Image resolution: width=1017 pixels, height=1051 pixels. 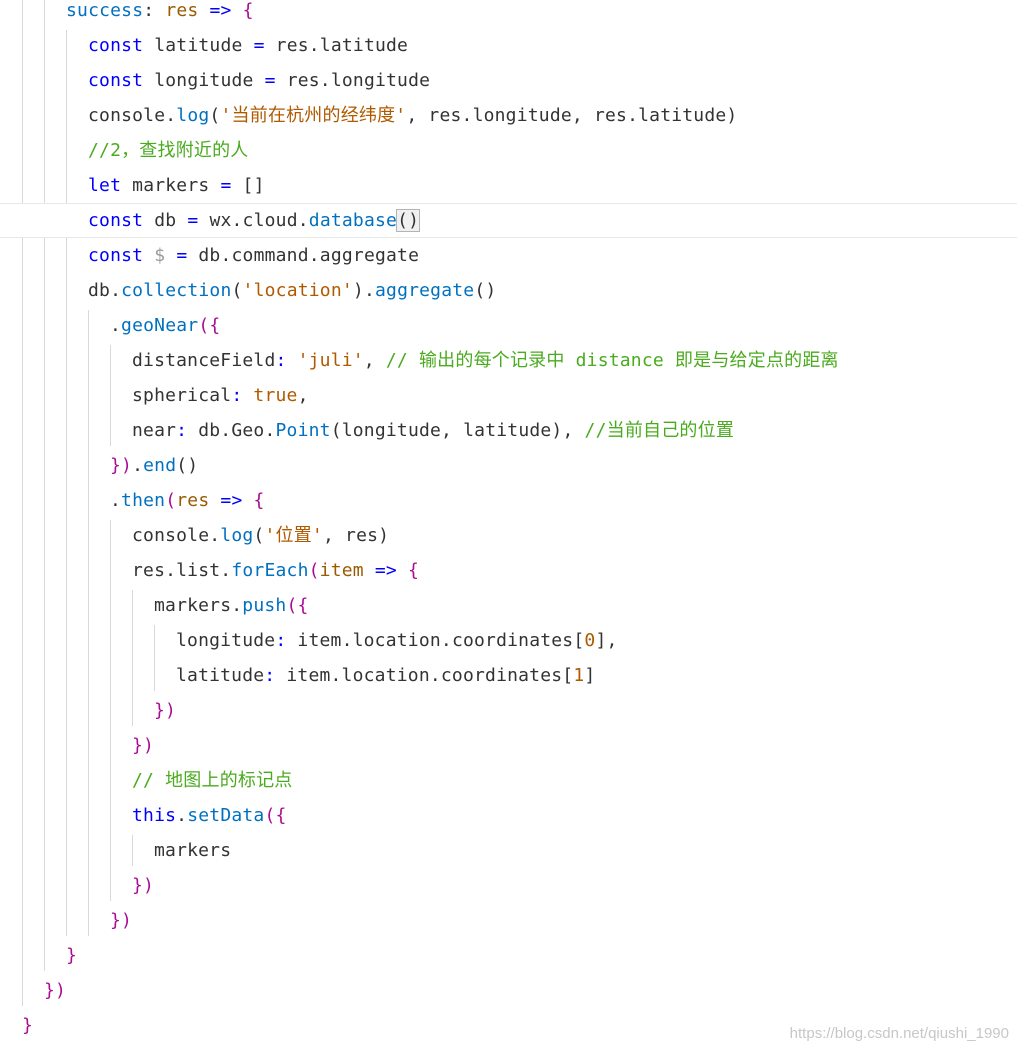 I want to click on code-token: aggregate, so click(x=425, y=290).